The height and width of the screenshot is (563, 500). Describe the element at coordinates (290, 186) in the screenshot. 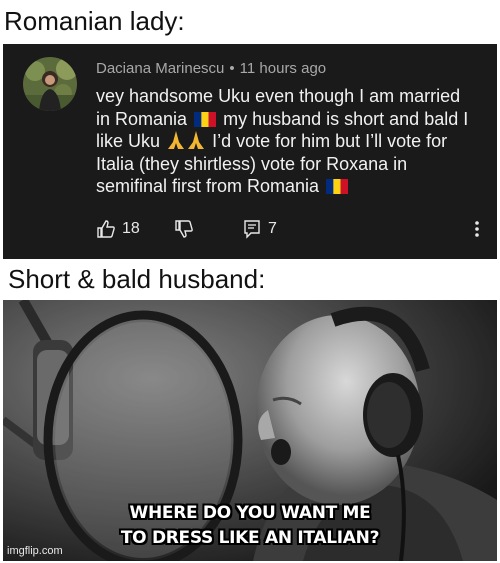

I see `comment-line: semifinal first from Romania` at that location.